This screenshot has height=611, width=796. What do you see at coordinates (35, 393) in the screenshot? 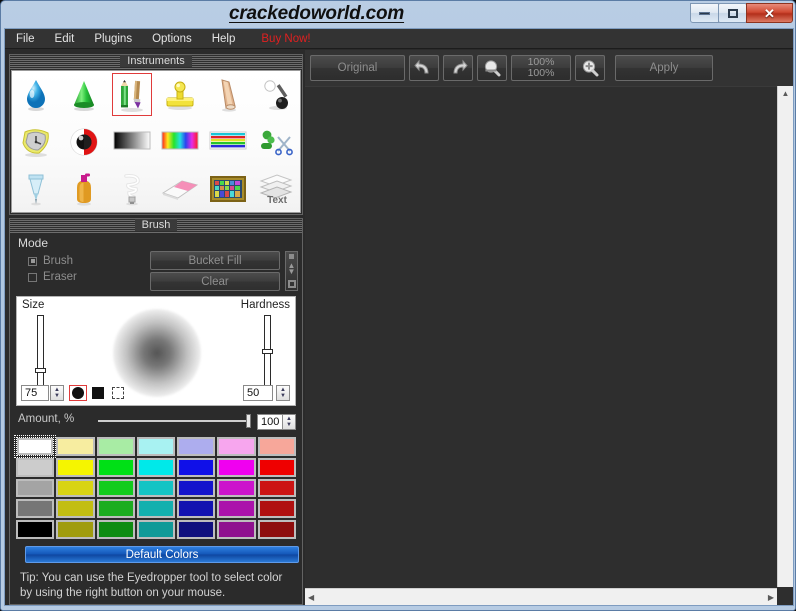
I see `size-value-field: 75` at bounding box center [35, 393].